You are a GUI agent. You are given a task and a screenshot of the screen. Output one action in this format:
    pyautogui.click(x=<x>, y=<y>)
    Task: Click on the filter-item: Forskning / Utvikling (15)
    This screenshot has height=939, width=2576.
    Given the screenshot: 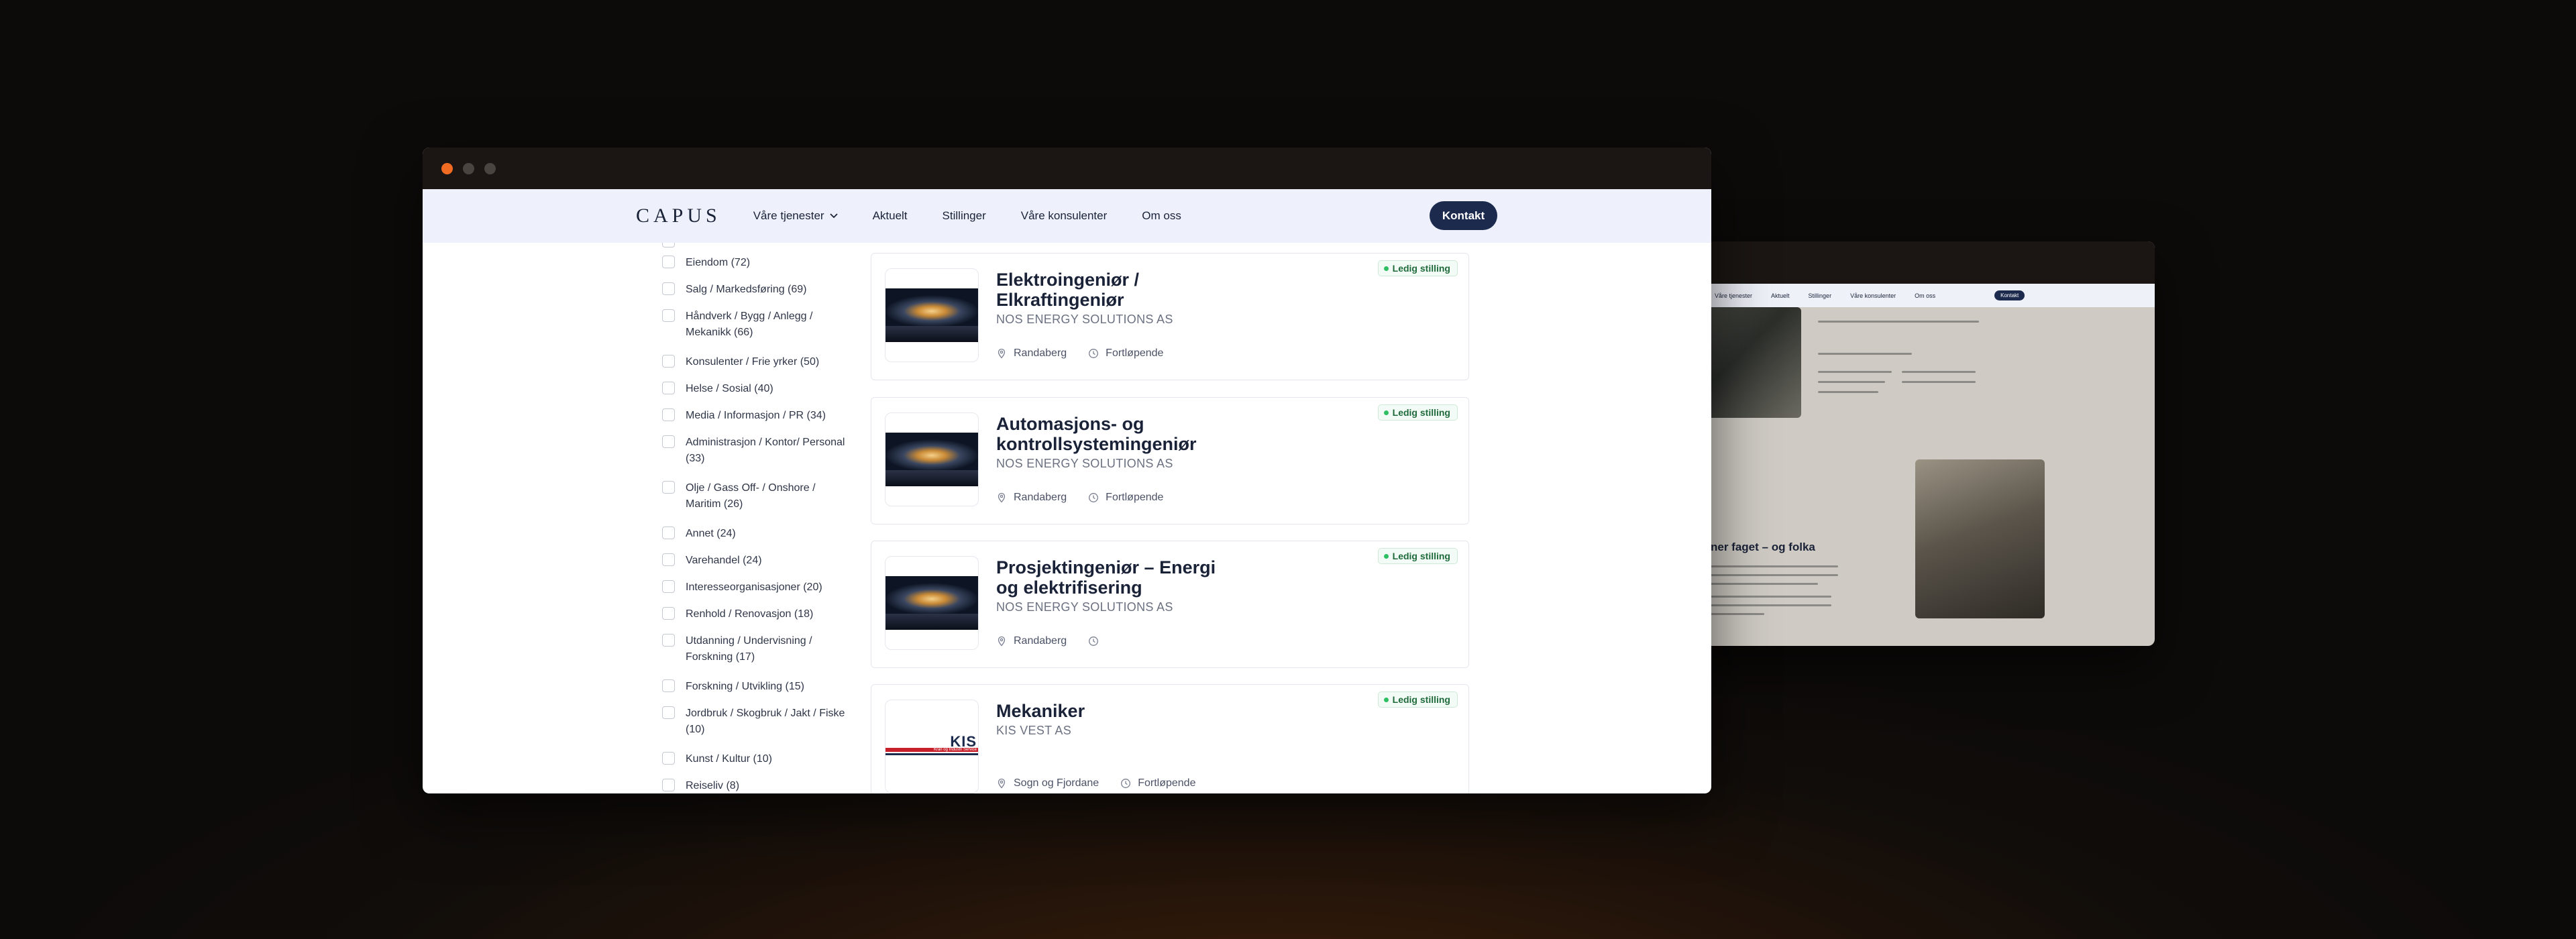 What is the action you would take?
    pyautogui.click(x=756, y=687)
    